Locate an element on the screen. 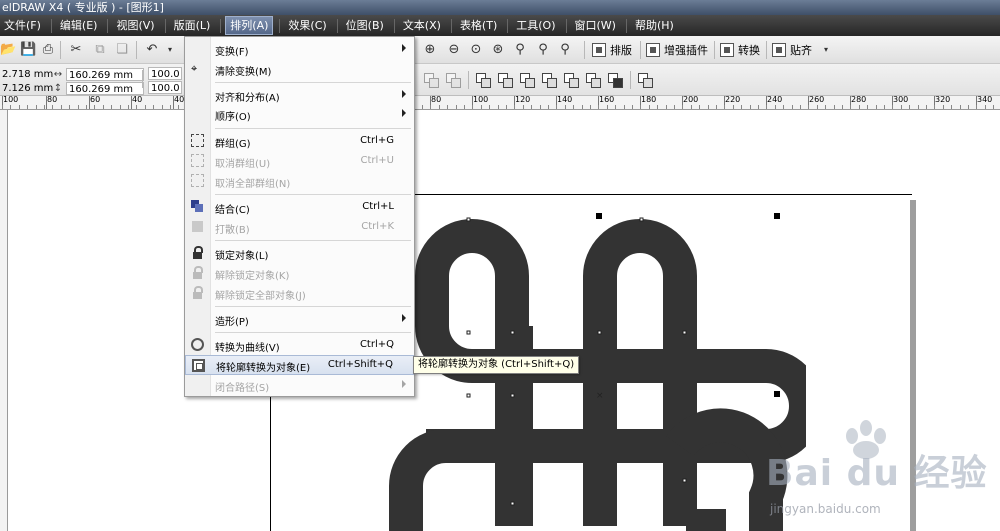 Image resolution: width=1000 pixels, height=531 pixels. menu-item-combine: 结合(C) Ctrl+L is located at coordinates (299, 207).